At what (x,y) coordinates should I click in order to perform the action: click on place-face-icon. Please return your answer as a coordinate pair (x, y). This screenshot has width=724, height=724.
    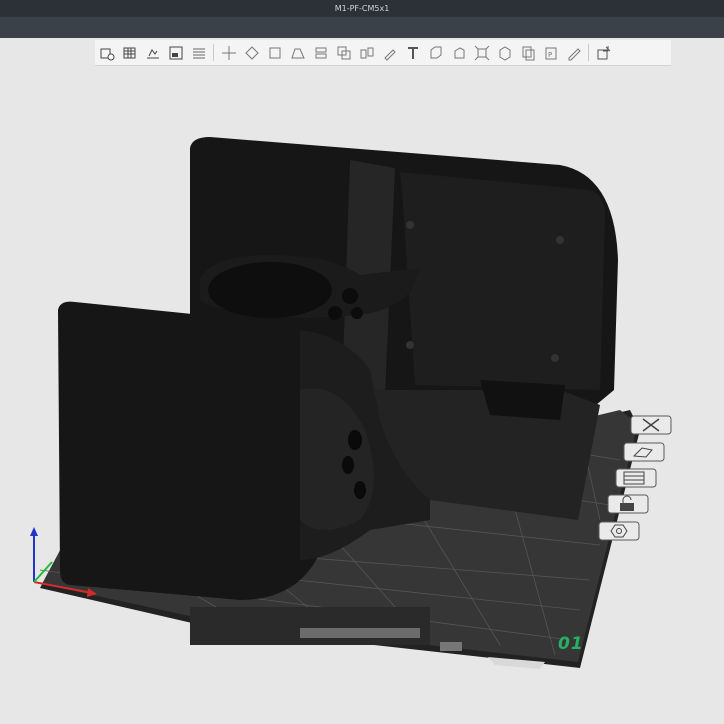
    Looking at the image, I should click on (297, 52).